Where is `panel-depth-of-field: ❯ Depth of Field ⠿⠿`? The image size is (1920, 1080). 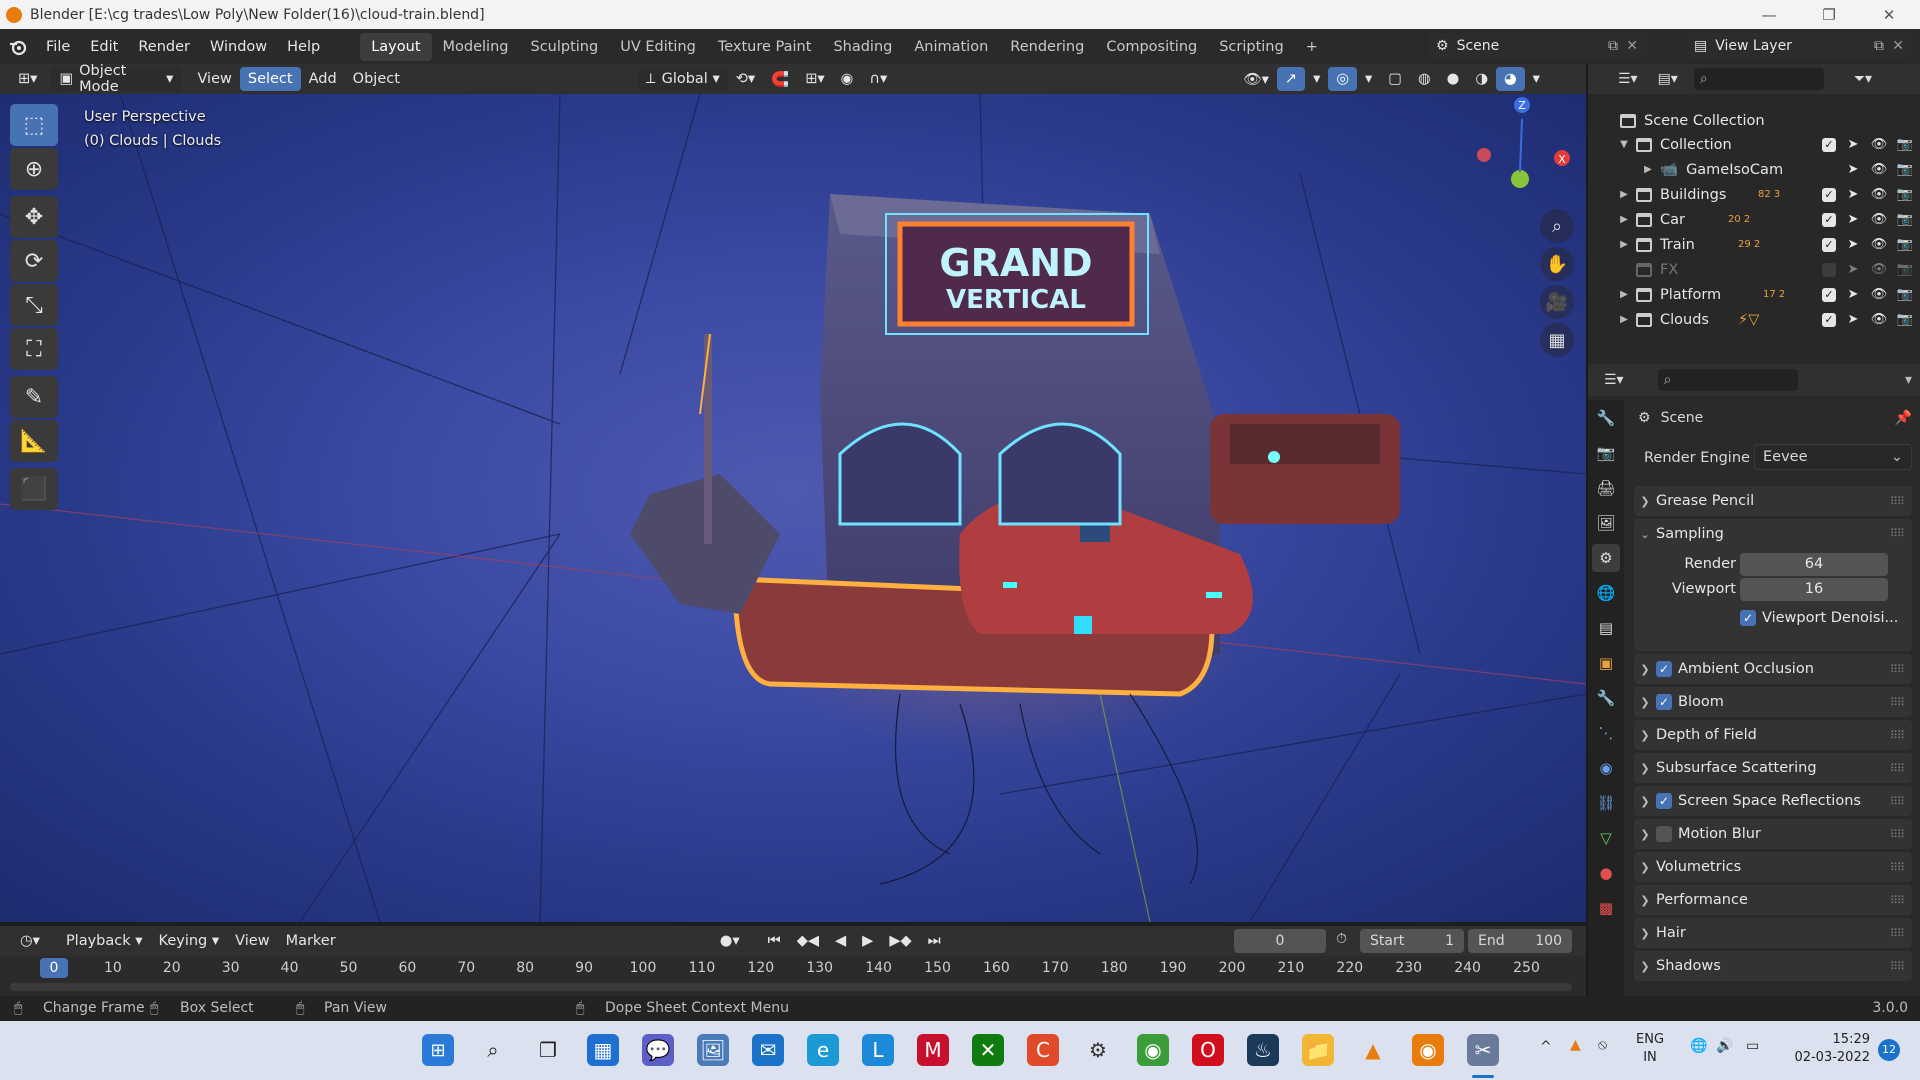
panel-depth-of-field: ❯ Depth of Field ⠿⠿ is located at coordinates (1773, 735).